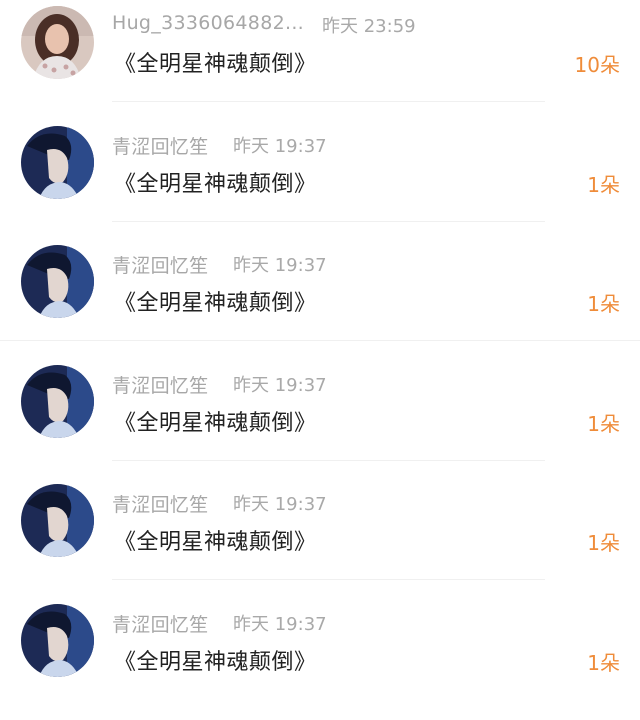 This screenshot has height=720, width=640. Describe the element at coordinates (369, 26) in the screenshot. I see `timestamp: 昨天 23:59` at that location.